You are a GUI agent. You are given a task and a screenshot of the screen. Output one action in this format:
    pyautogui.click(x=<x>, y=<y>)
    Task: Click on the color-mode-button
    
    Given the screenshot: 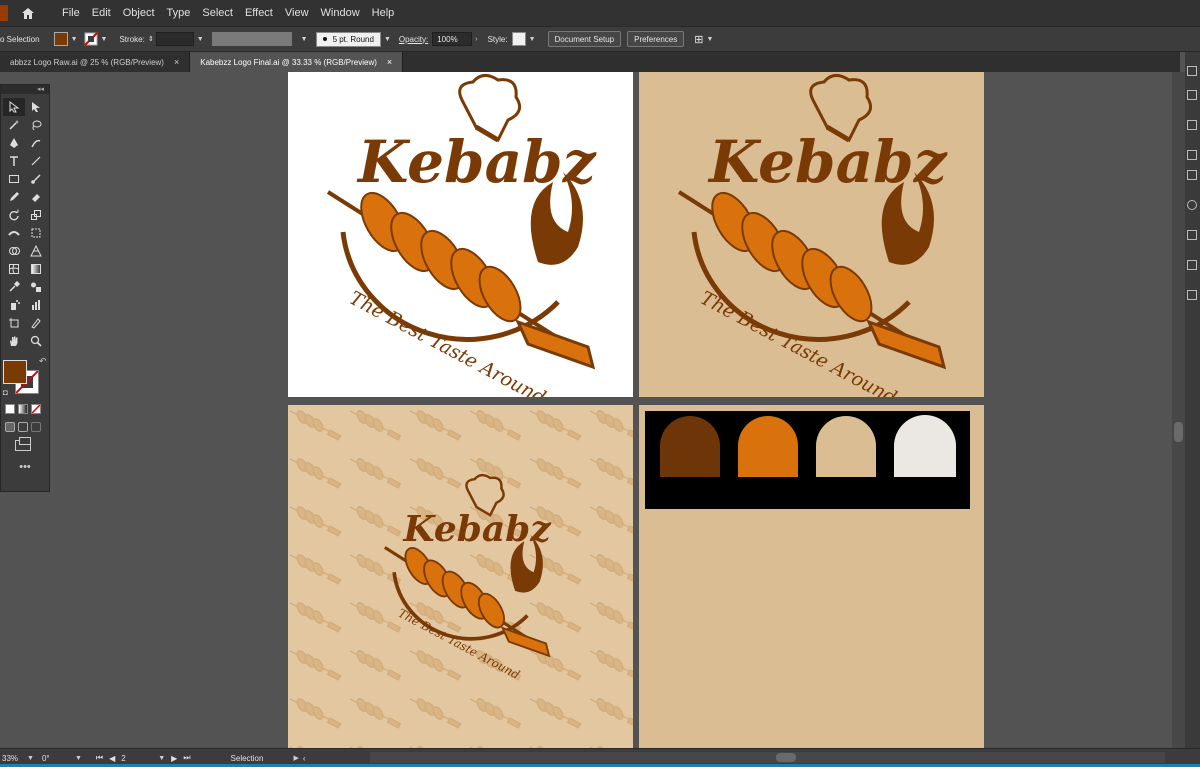 What is the action you would take?
    pyautogui.click(x=10, y=409)
    